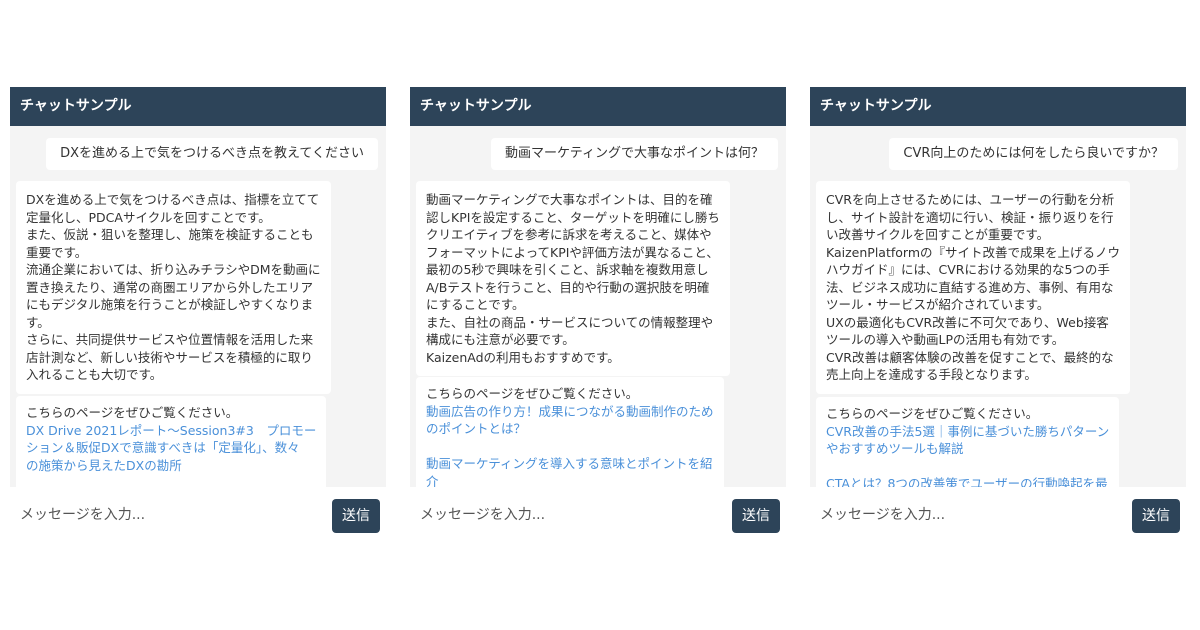  What do you see at coordinates (938, 304) in the screenshot?
I see `bot-message-line: ツール・サービスが紹介されています。` at bounding box center [938, 304].